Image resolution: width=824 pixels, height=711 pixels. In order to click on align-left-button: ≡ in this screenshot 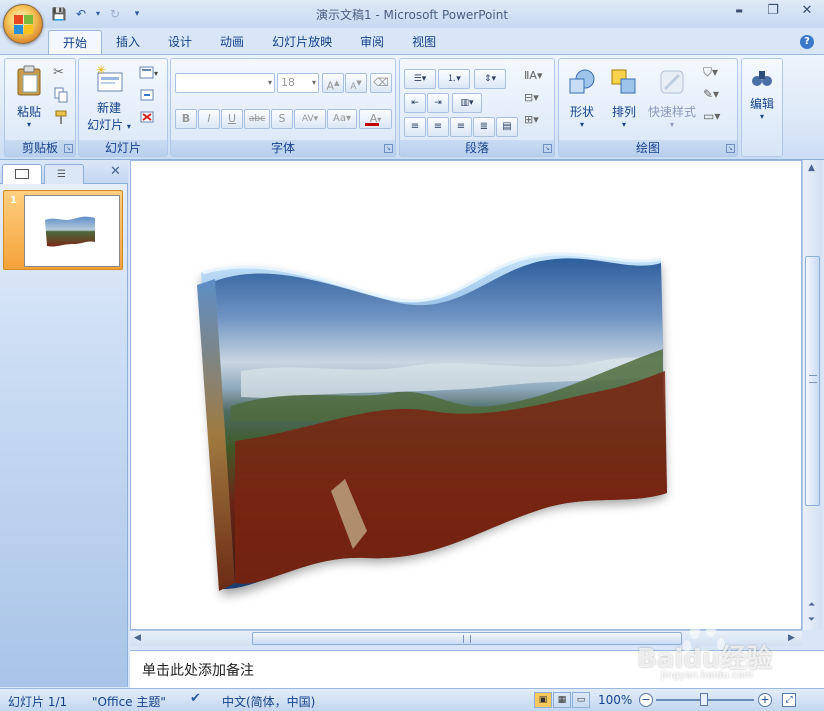, I will do `click(415, 127)`.